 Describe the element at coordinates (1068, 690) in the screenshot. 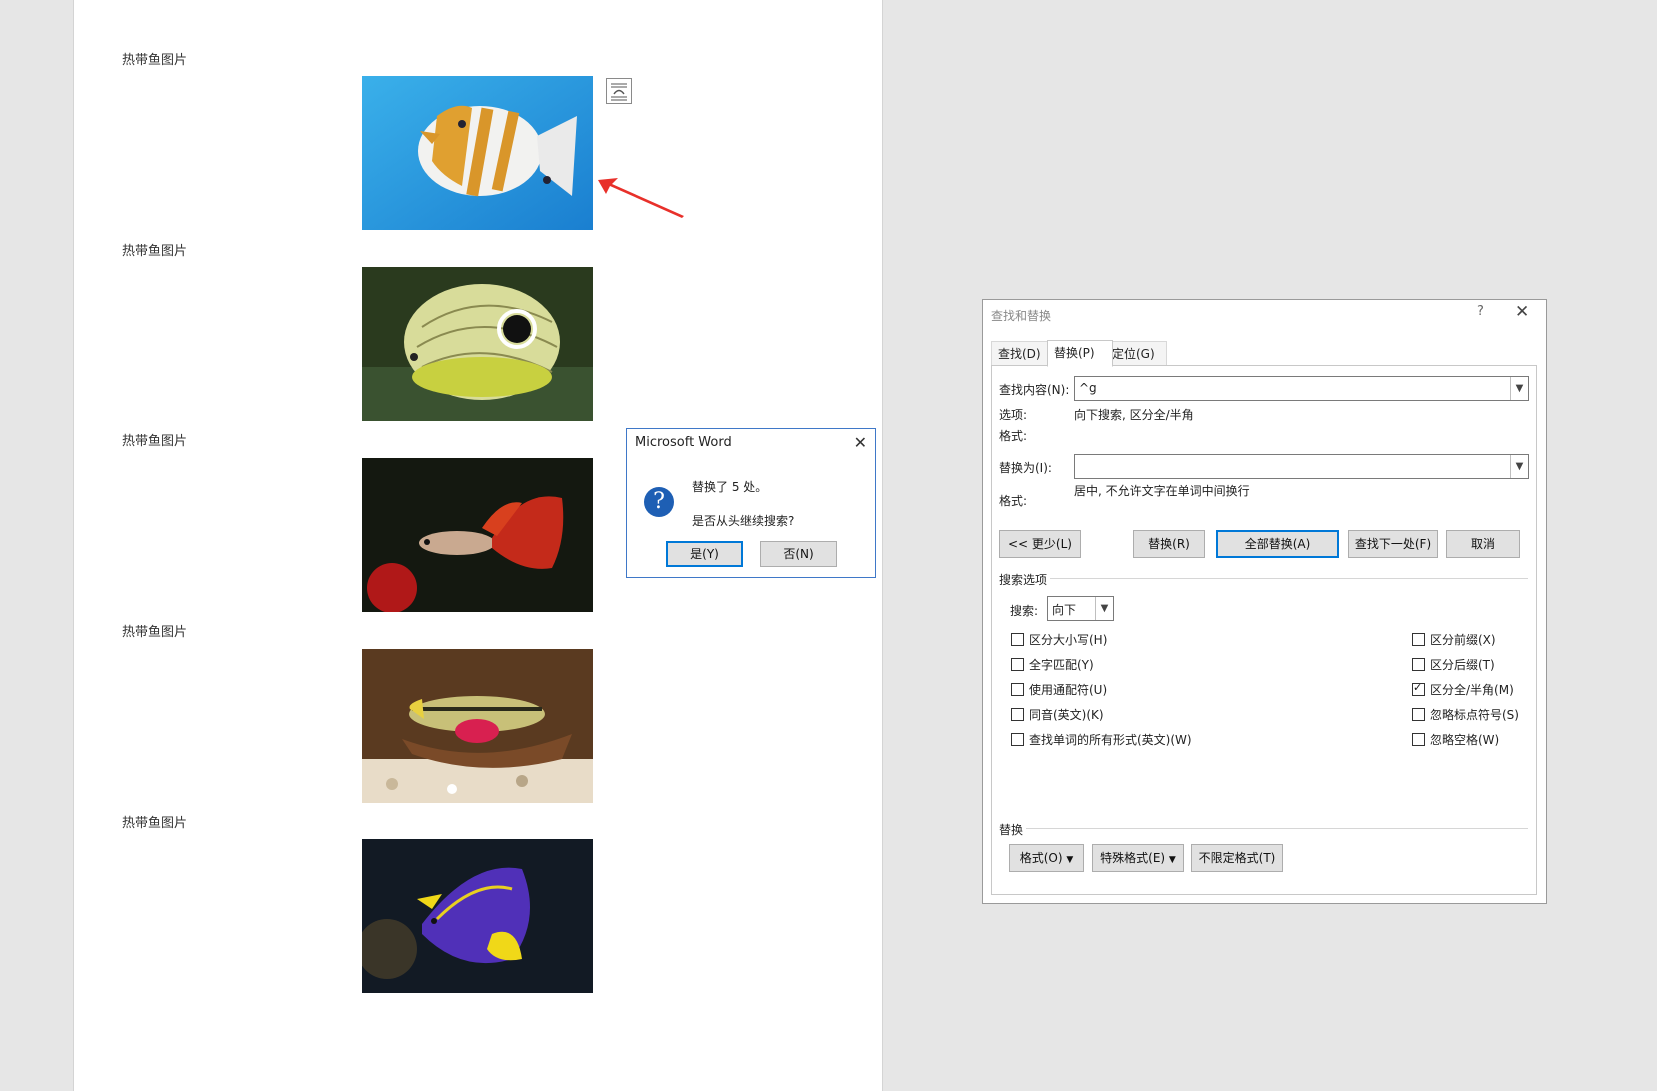

I see `checkbox-label: 使用通配符(U)` at that location.